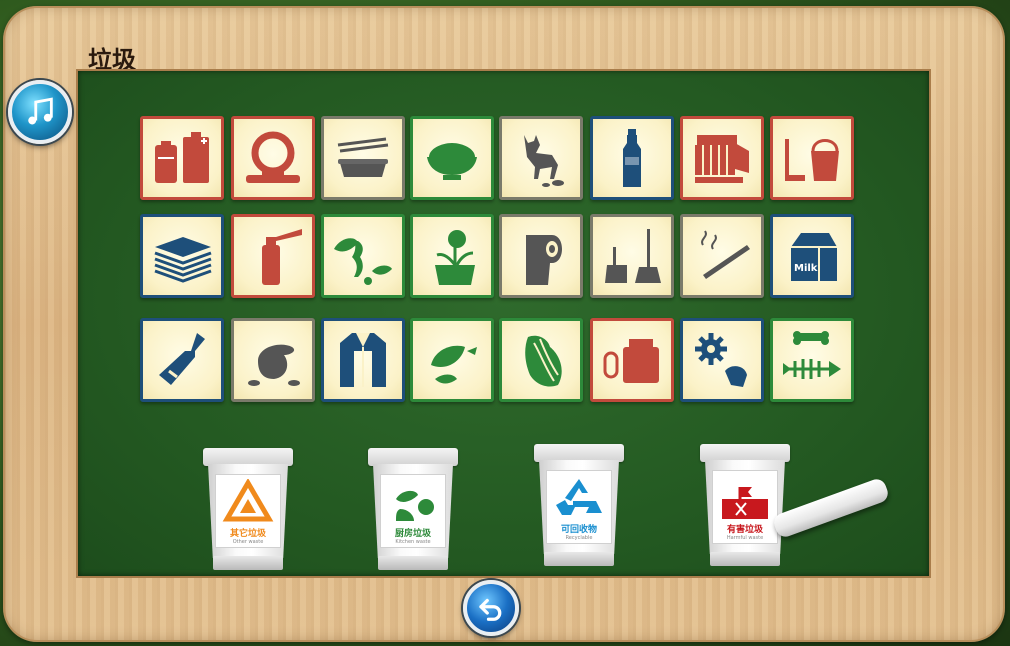 This screenshot has width=1010, height=646. I want to click on bin-recyclable: 可回收物 Recyclable, so click(579, 506).